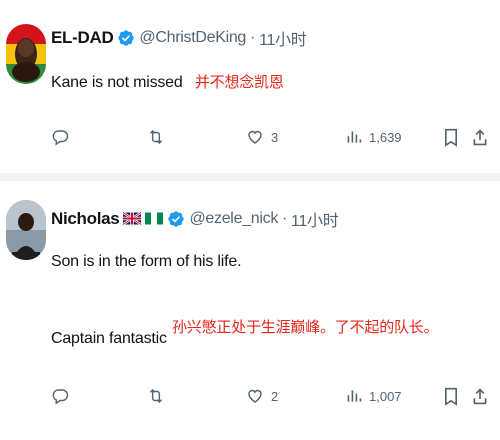 The height and width of the screenshot is (440, 500). I want to click on like-count: 3, so click(275, 137).